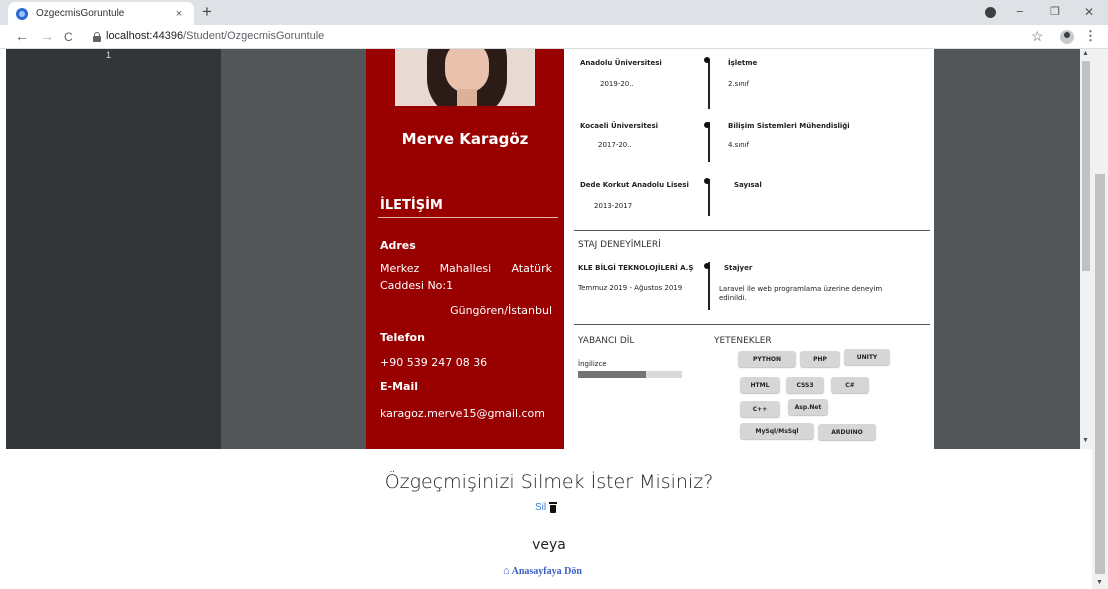  Describe the element at coordinates (743, 63) in the screenshot. I see `education-field: İşletme` at that location.